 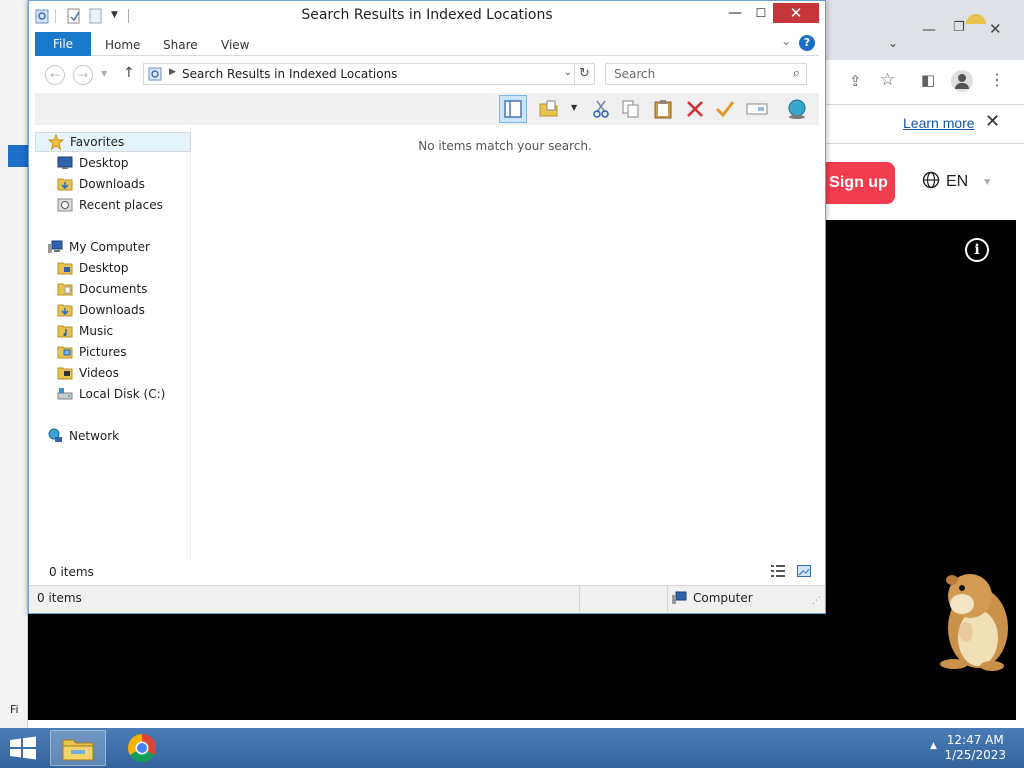 I want to click on taskbar-clock: 12:47 AM 1/25/2023, so click(x=975, y=748).